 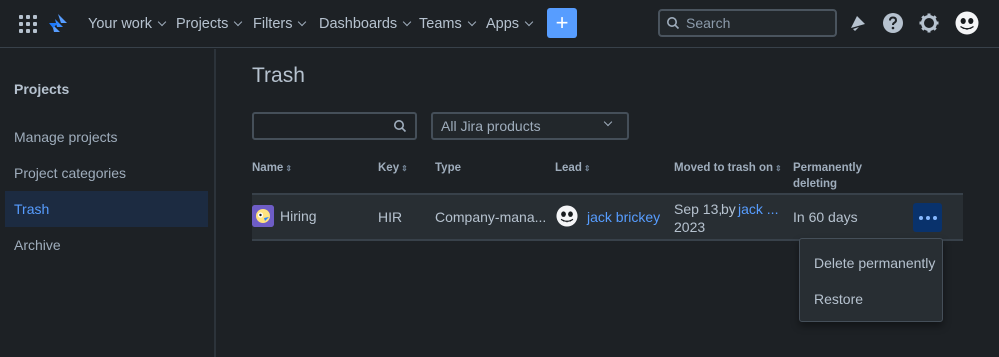 I want to click on avatar, so click(x=967, y=23).